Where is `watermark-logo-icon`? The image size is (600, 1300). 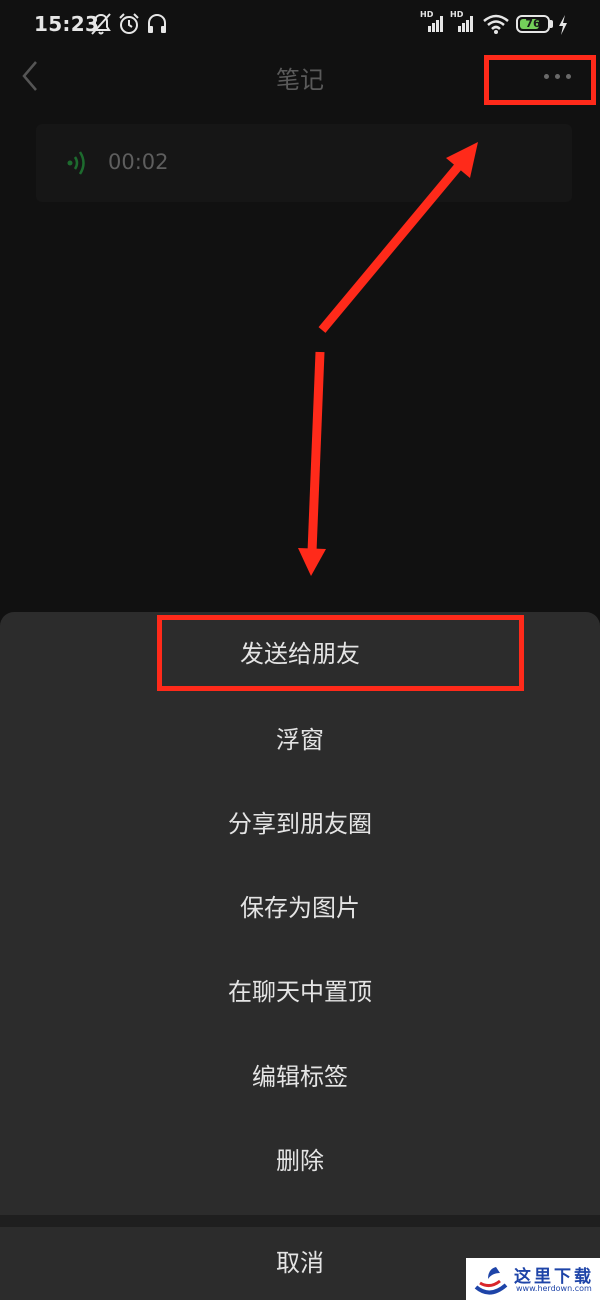
watermark-logo-icon is located at coordinates (491, 1281).